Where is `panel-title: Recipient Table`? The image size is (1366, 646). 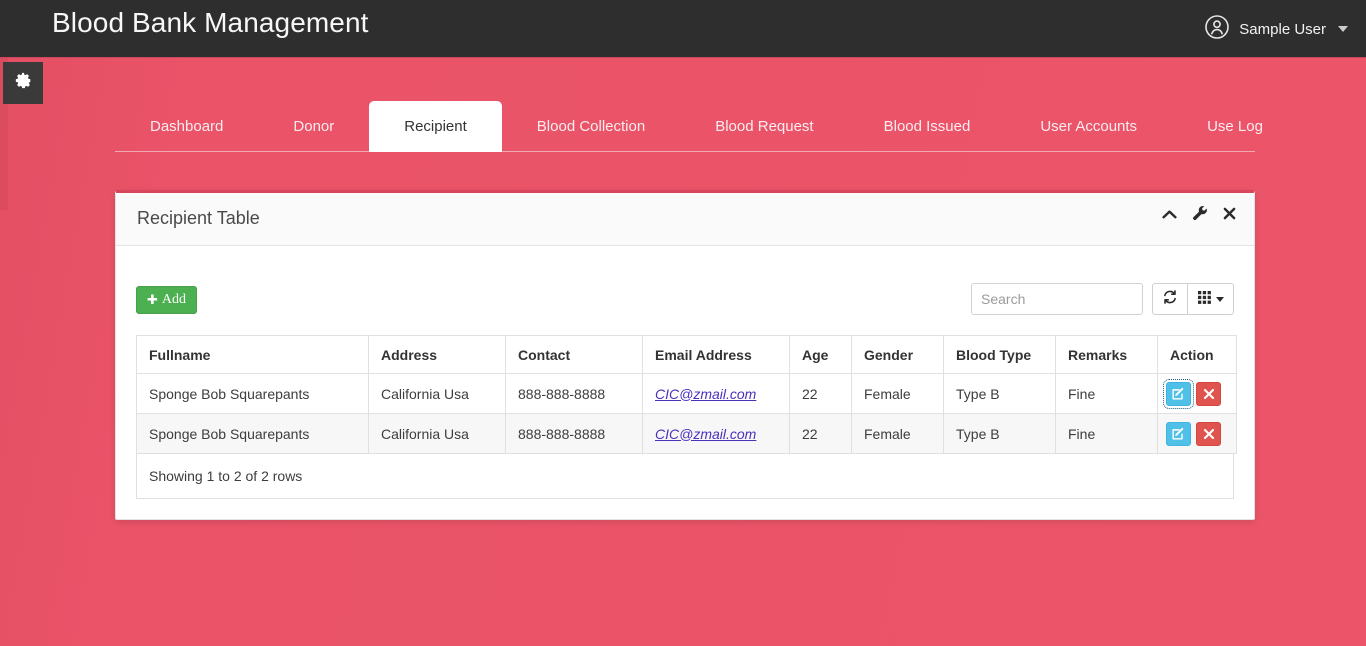
panel-title: Recipient Table is located at coordinates (198, 218).